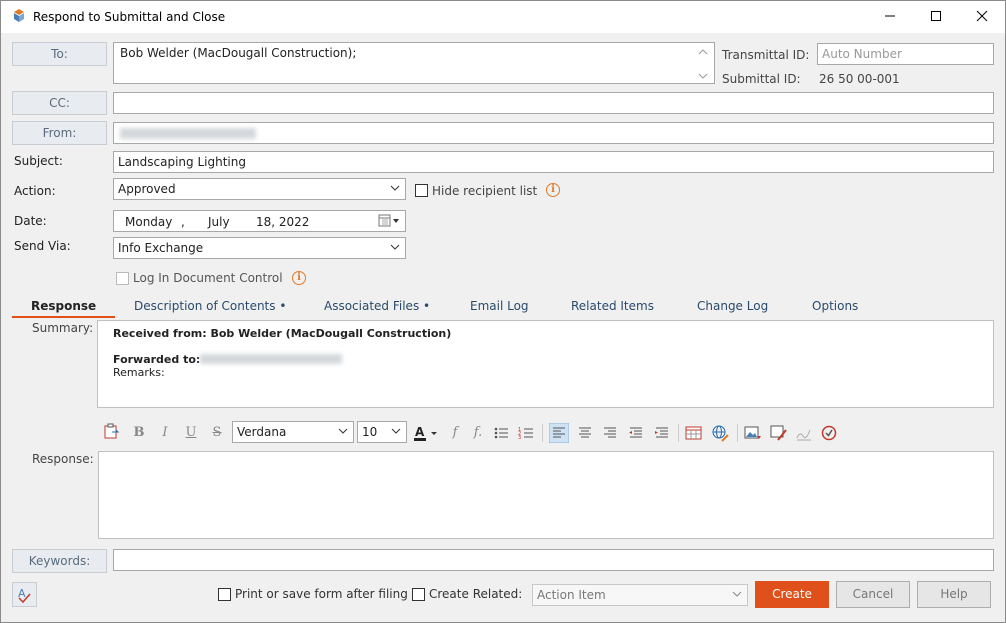  What do you see at coordinates (720, 433) in the screenshot?
I see `insert-link-icon` at bounding box center [720, 433].